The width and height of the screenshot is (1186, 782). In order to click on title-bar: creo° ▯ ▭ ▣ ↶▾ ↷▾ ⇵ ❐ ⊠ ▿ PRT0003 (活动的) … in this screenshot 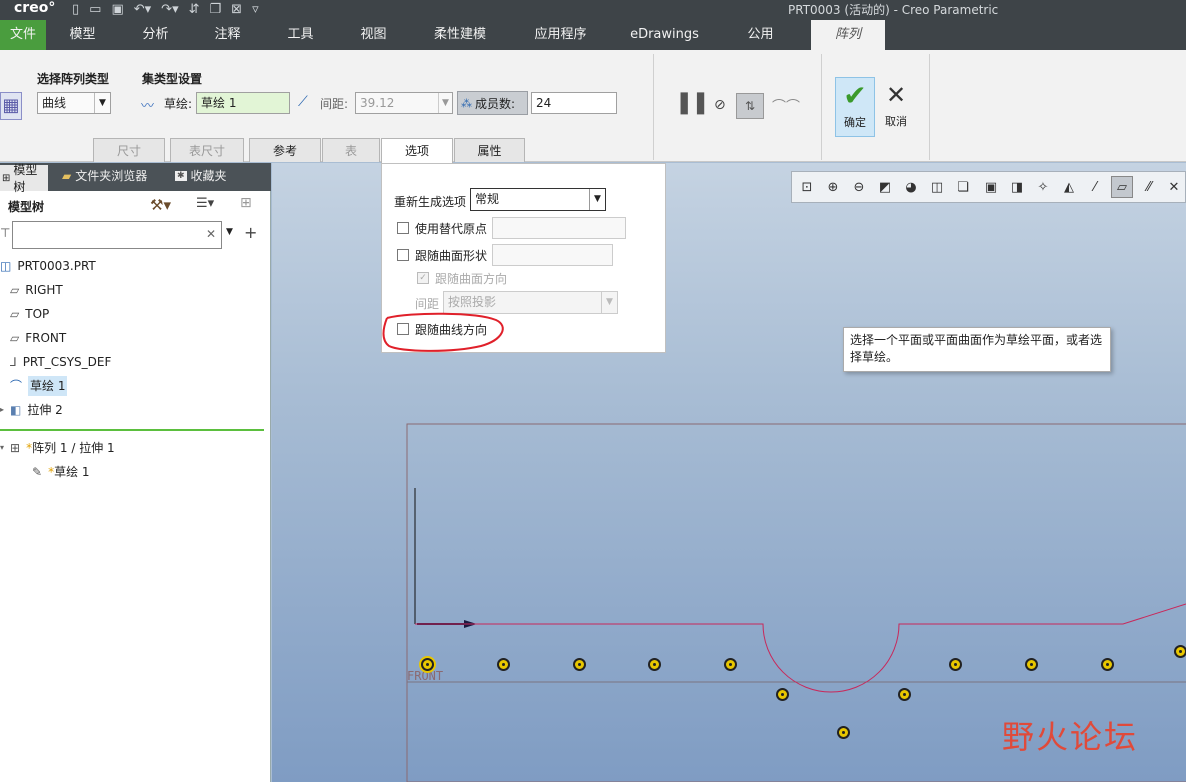, I will do `click(593, 10)`.